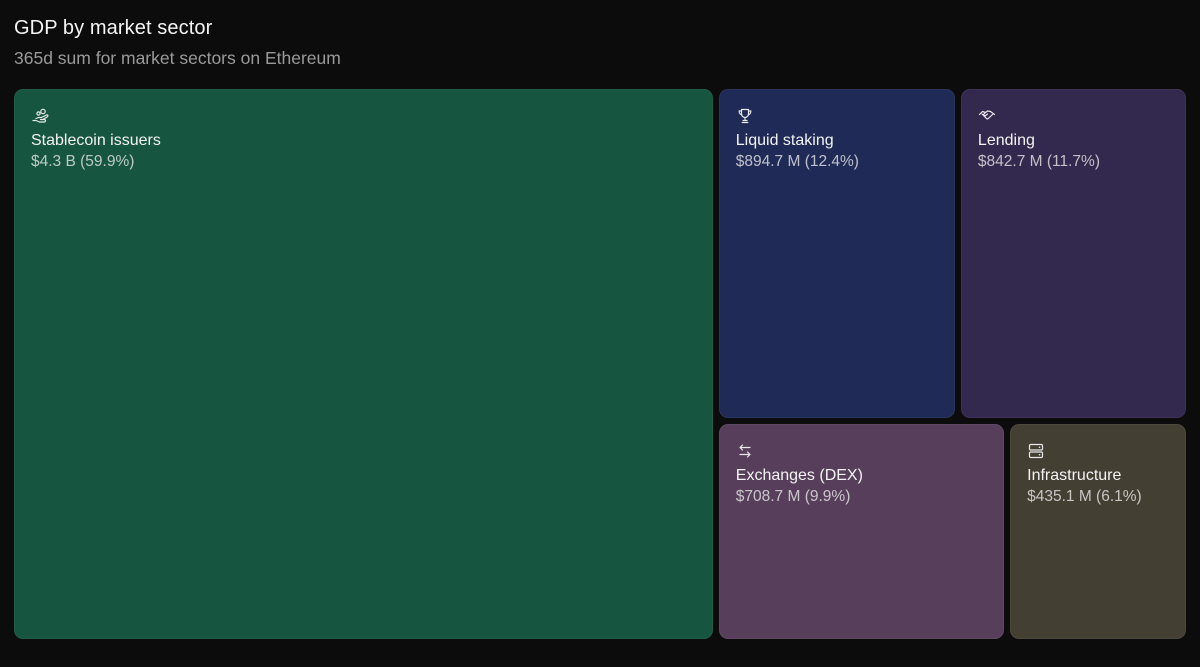 The image size is (1200, 667). I want to click on tile-label: Liquid staking, so click(784, 140).